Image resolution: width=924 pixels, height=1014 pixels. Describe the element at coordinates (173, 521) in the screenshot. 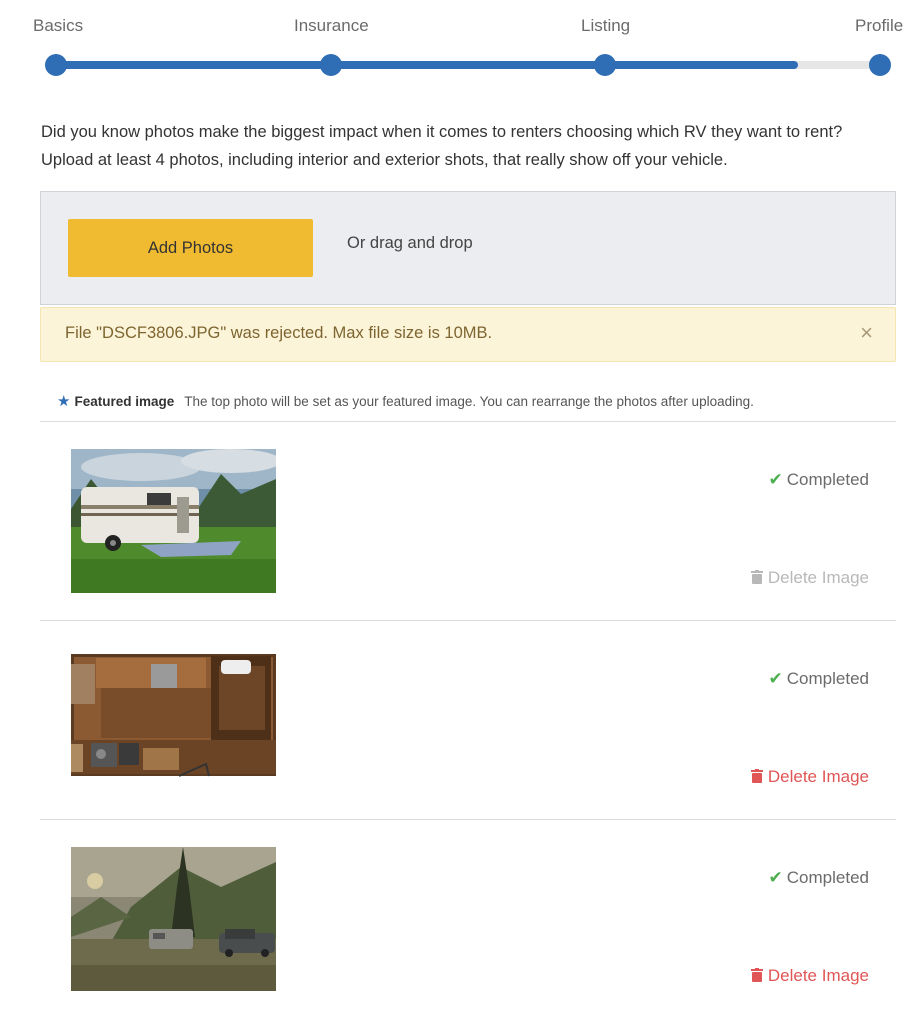

I see `rv-camper-photo` at that location.